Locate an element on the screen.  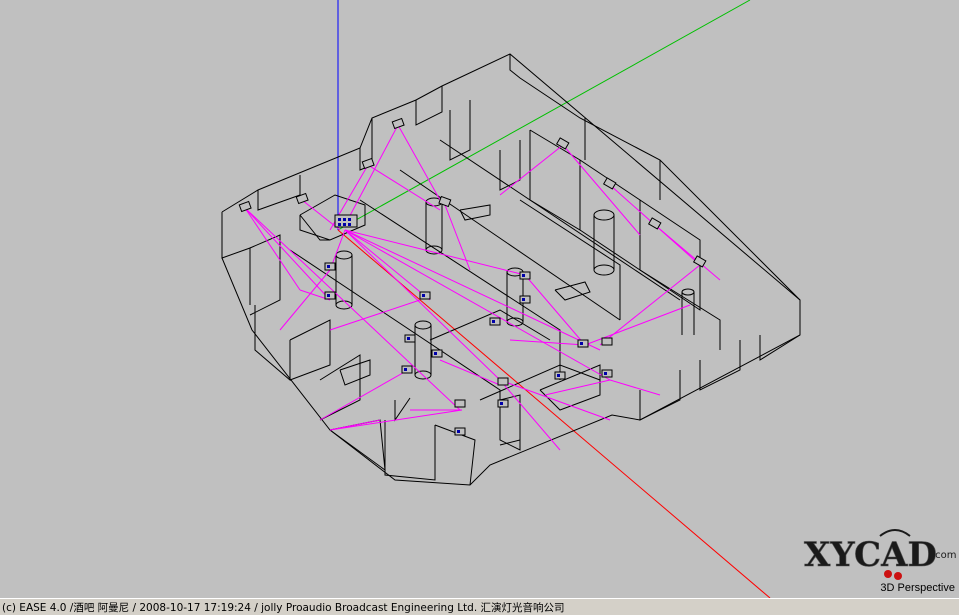
logo-suffix: .com is located at coordinates (944, 555).